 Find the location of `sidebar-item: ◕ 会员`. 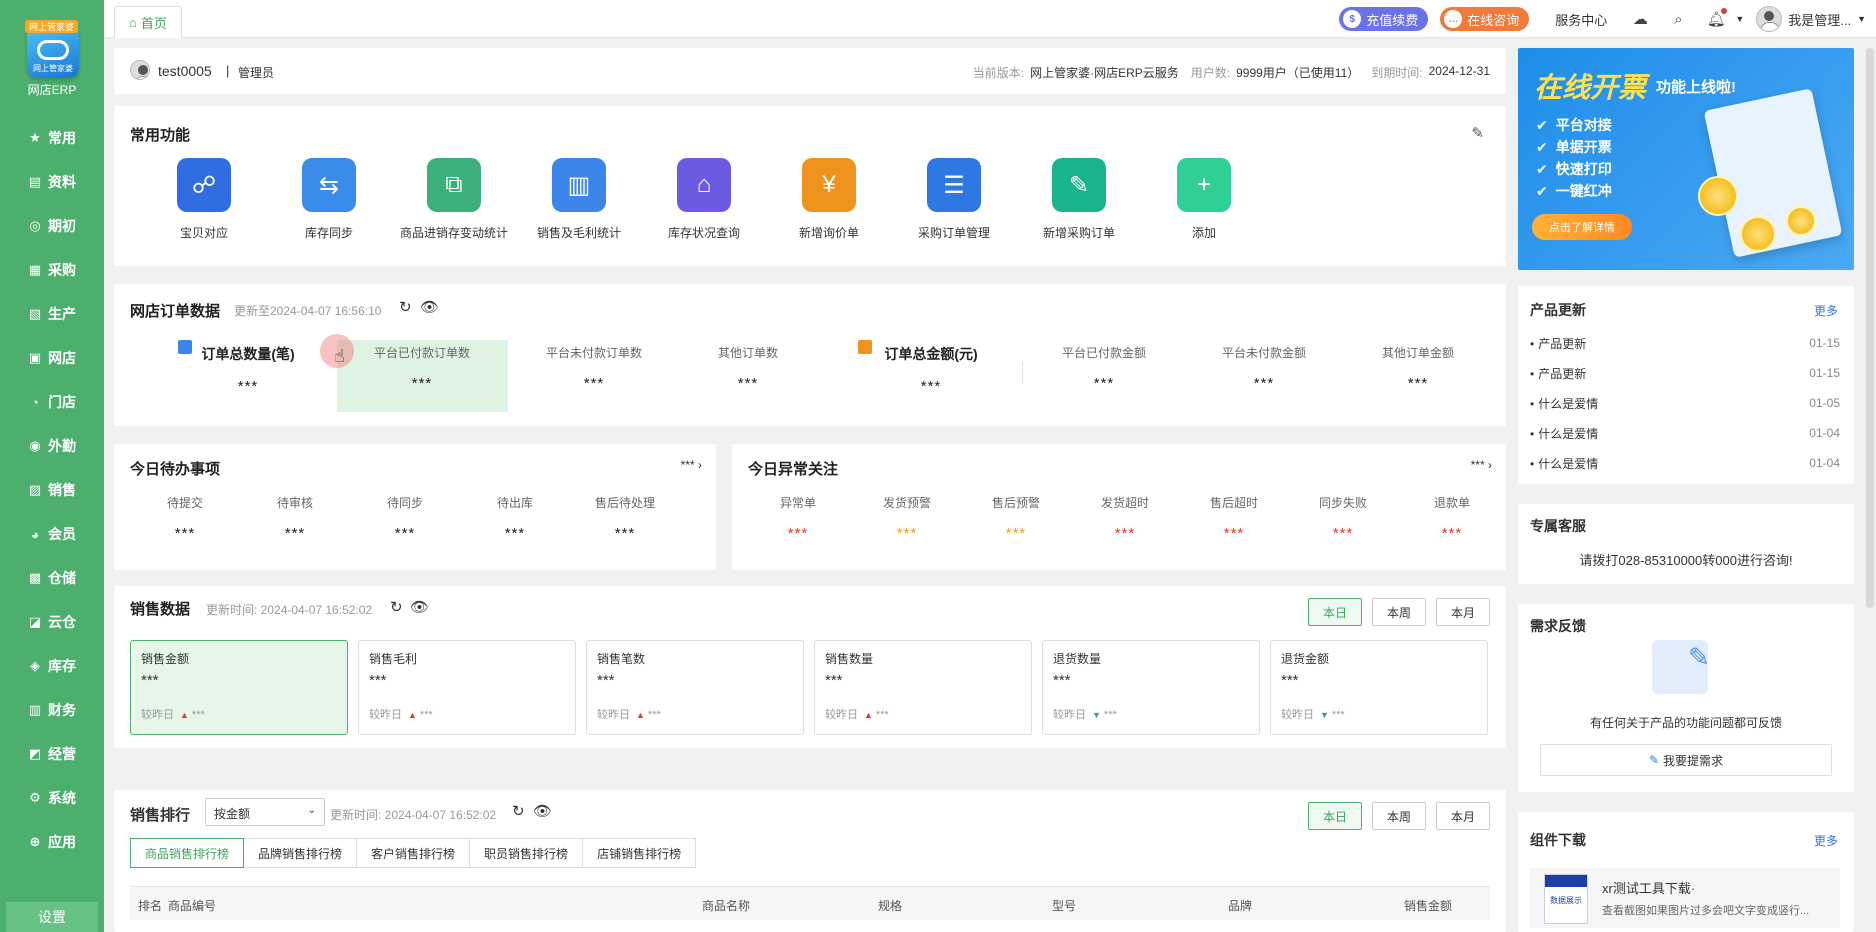

sidebar-item: ◕ 会员 is located at coordinates (52, 534).